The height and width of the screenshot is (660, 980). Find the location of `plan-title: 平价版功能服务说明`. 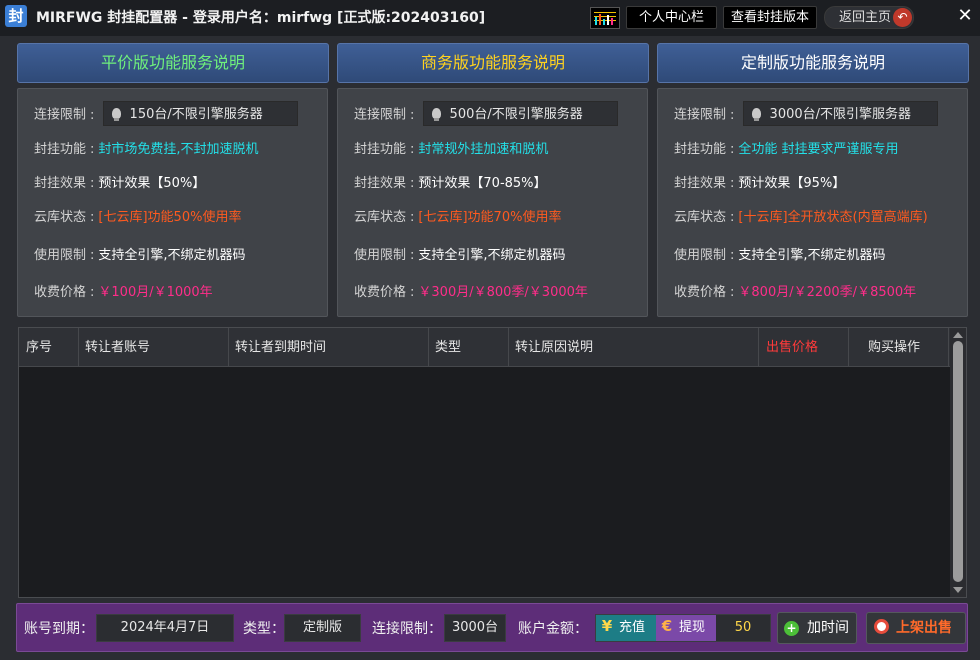

plan-title: 平价版功能服务说明 is located at coordinates (172, 62).